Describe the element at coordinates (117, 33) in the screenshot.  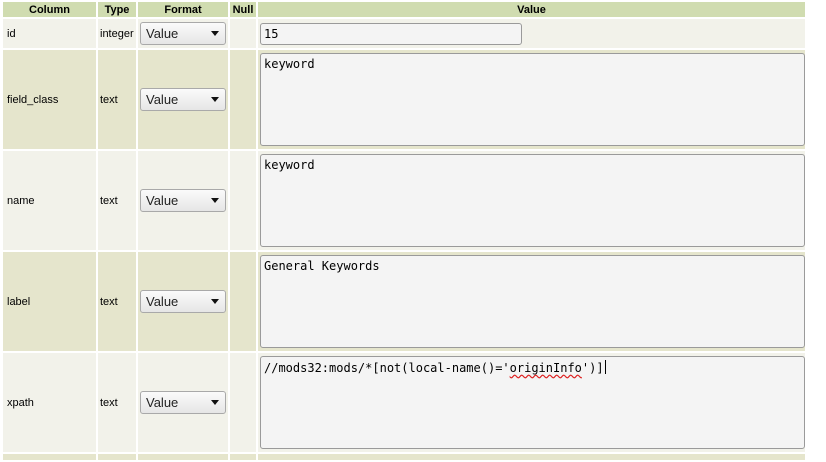
I see `column-type: integer` at that location.